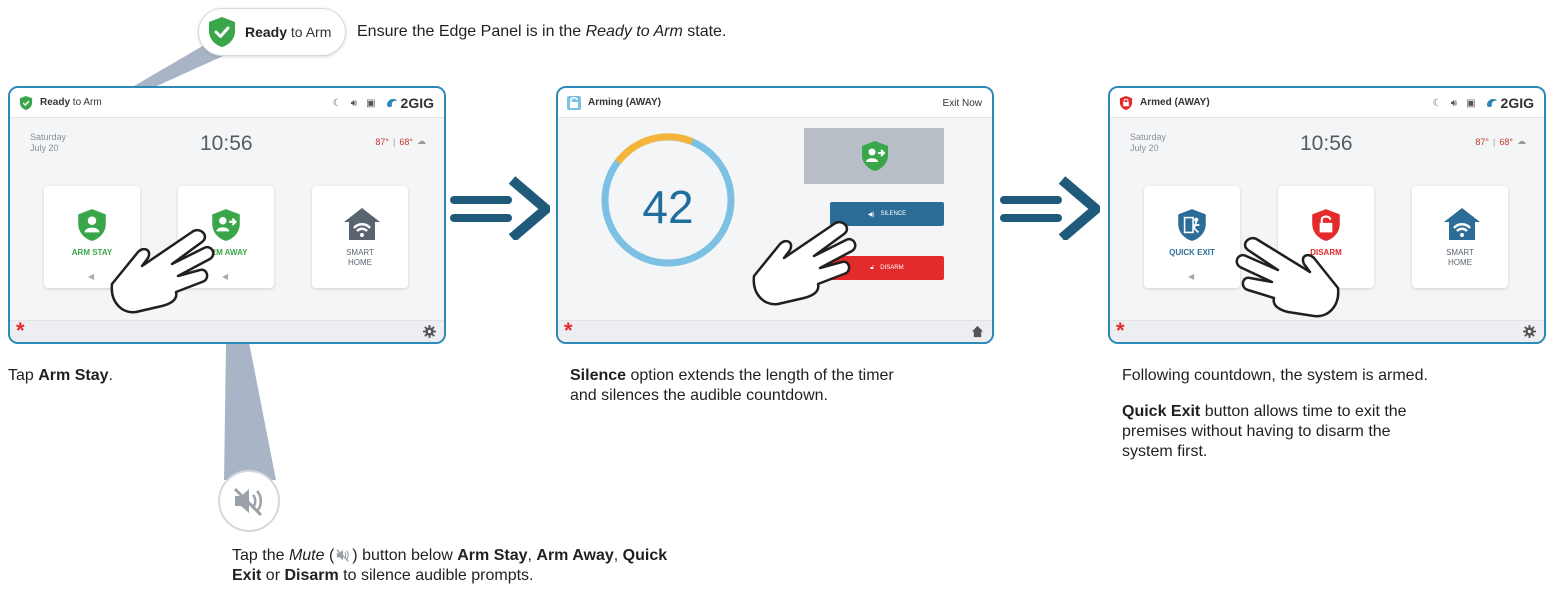 Image resolution: width=1550 pixels, height=589 pixels. I want to click on home-icon, so click(977, 331).